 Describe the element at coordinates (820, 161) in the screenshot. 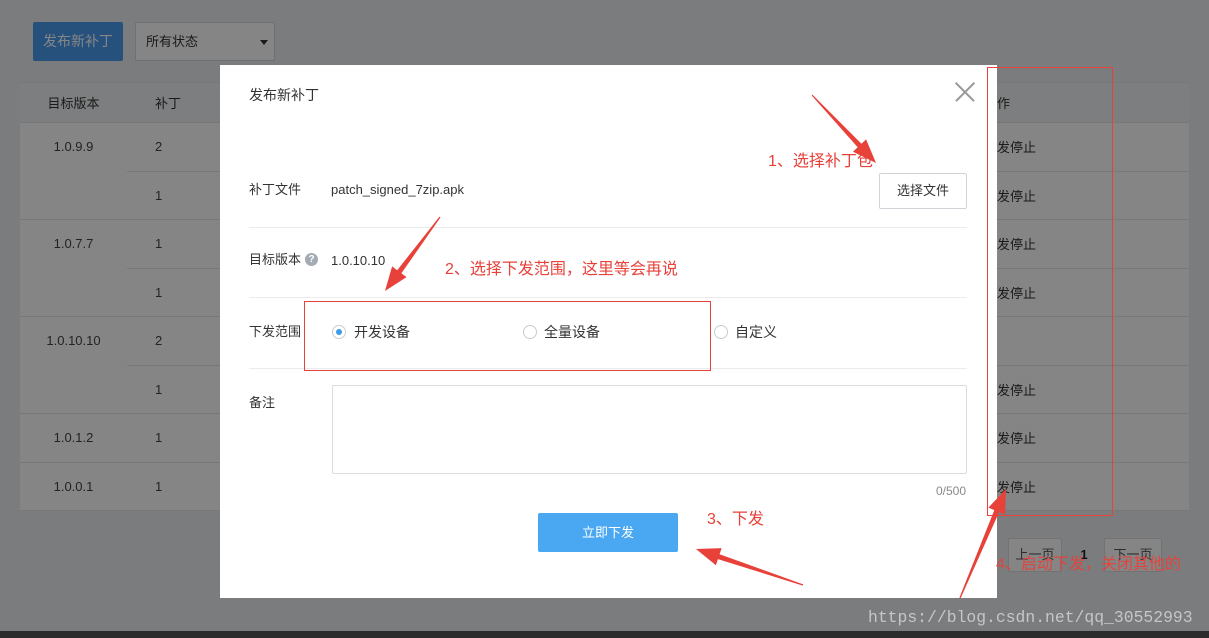

I see `annotation-step-1: 1、选择补丁包` at that location.